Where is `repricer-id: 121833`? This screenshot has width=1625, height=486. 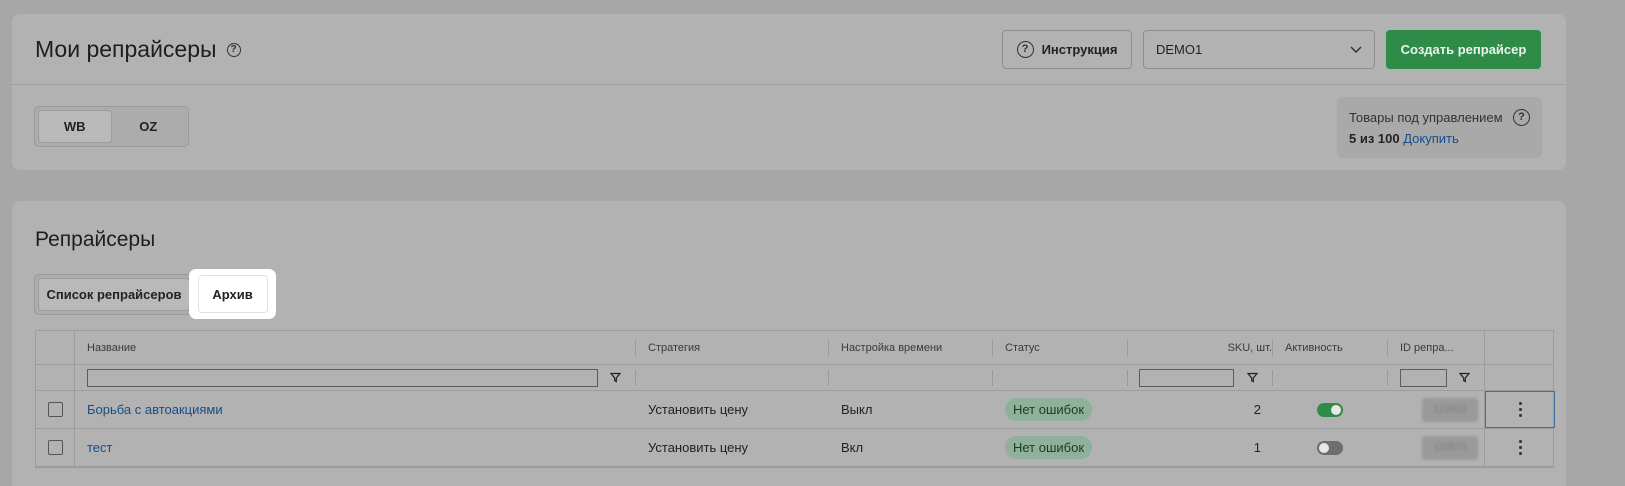 repricer-id: 121833 is located at coordinates (1450, 409).